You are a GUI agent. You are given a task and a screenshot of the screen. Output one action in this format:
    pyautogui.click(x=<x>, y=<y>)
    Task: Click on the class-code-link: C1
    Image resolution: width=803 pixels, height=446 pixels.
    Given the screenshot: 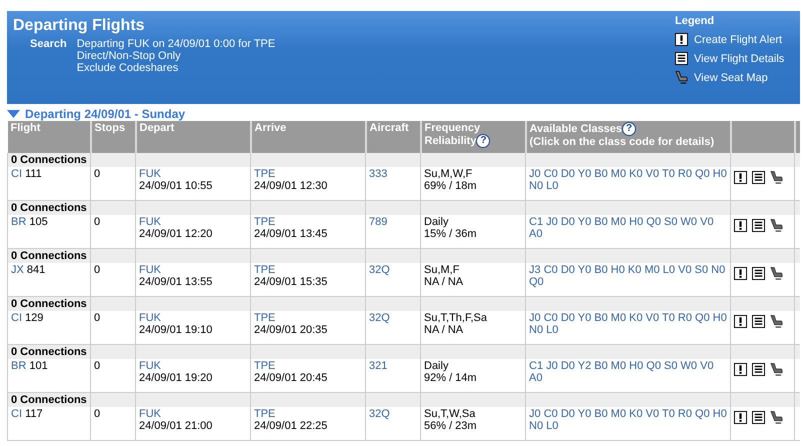 What is the action you would take?
    pyautogui.click(x=536, y=366)
    